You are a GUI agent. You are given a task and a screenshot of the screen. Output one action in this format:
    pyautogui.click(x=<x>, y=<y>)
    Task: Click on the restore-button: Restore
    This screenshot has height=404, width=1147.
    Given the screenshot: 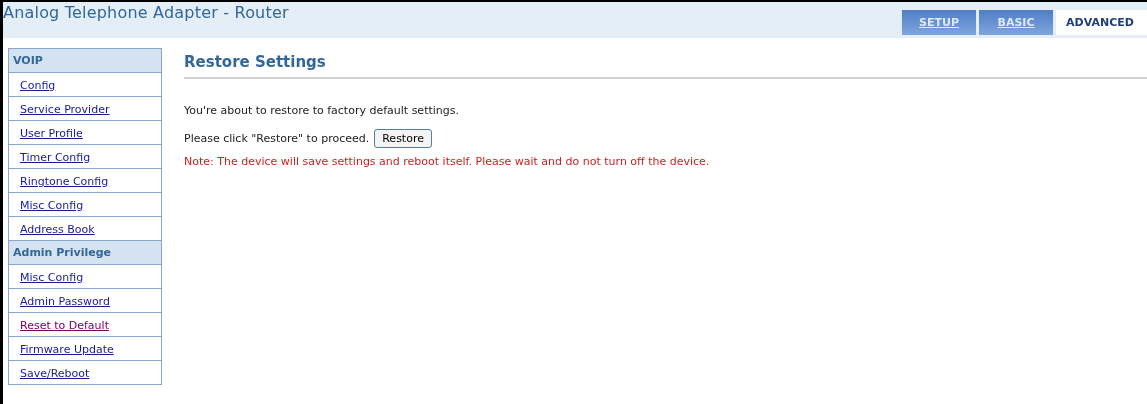 What is the action you would take?
    pyautogui.click(x=403, y=138)
    